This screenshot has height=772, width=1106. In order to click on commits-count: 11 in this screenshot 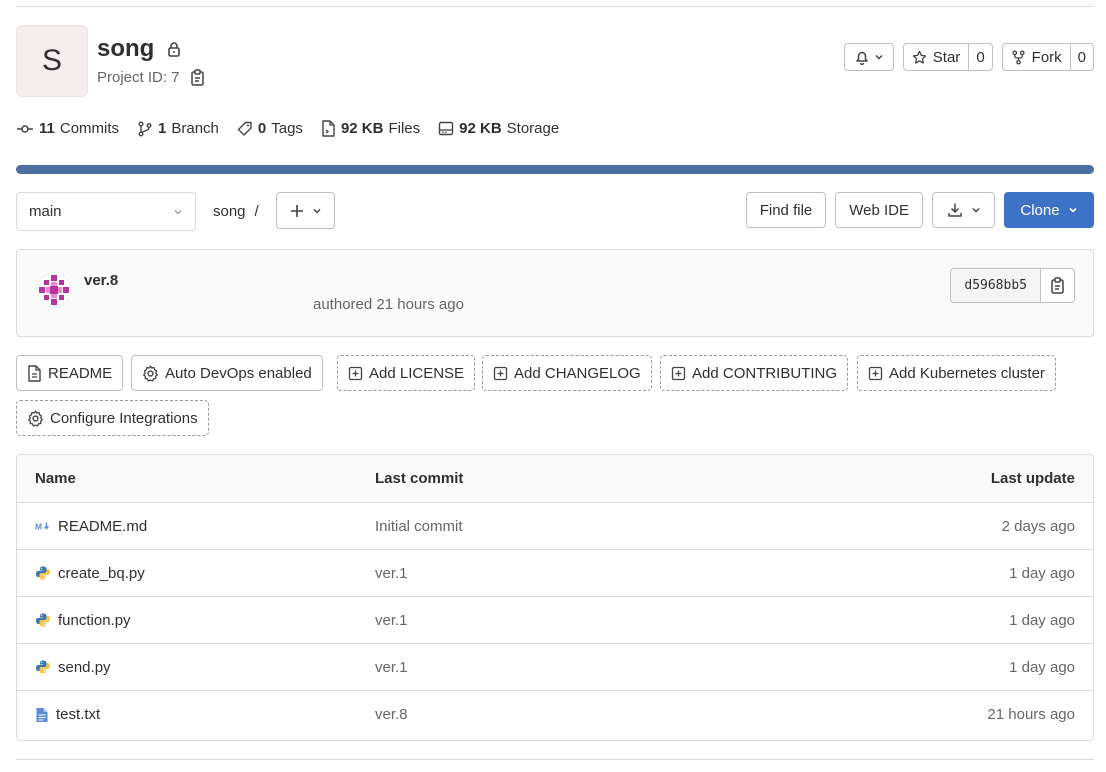, I will do `click(47, 128)`.